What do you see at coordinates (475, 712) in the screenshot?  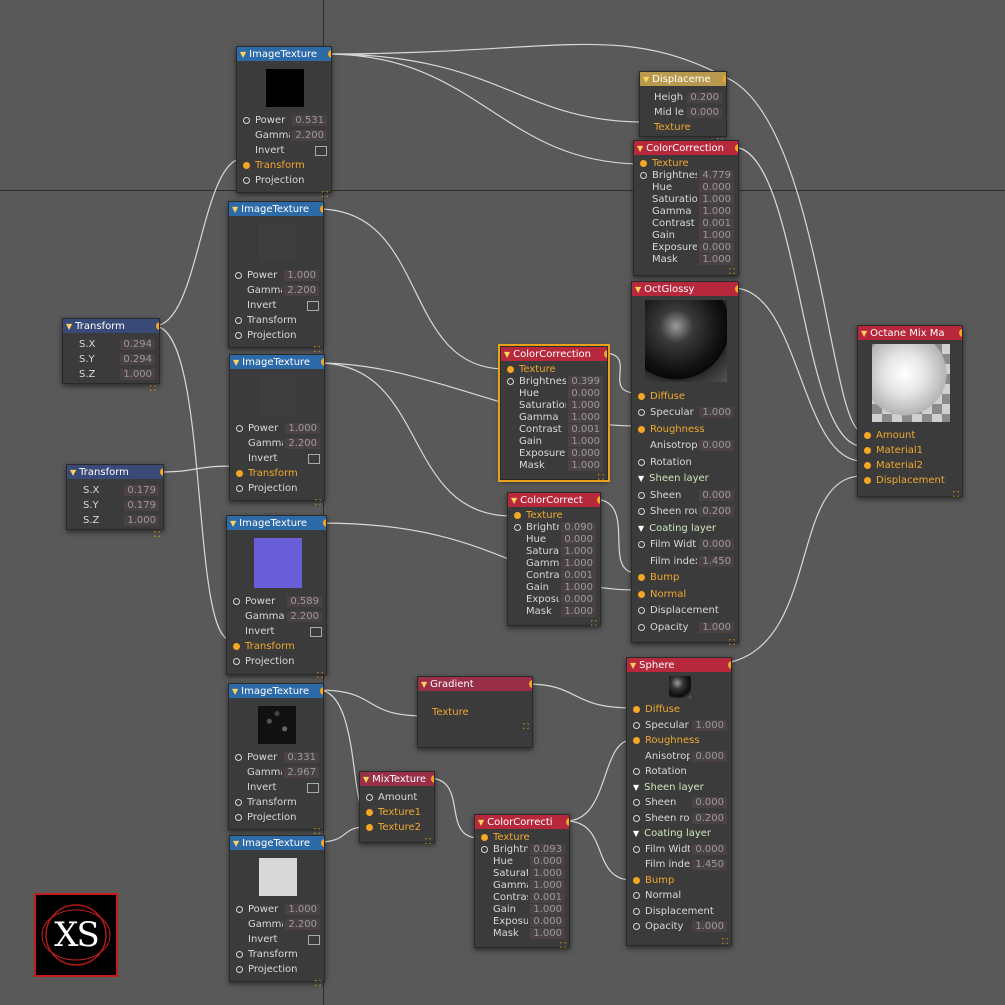 I see `node-gradient: ▼ Gradient Texture ⛶` at bounding box center [475, 712].